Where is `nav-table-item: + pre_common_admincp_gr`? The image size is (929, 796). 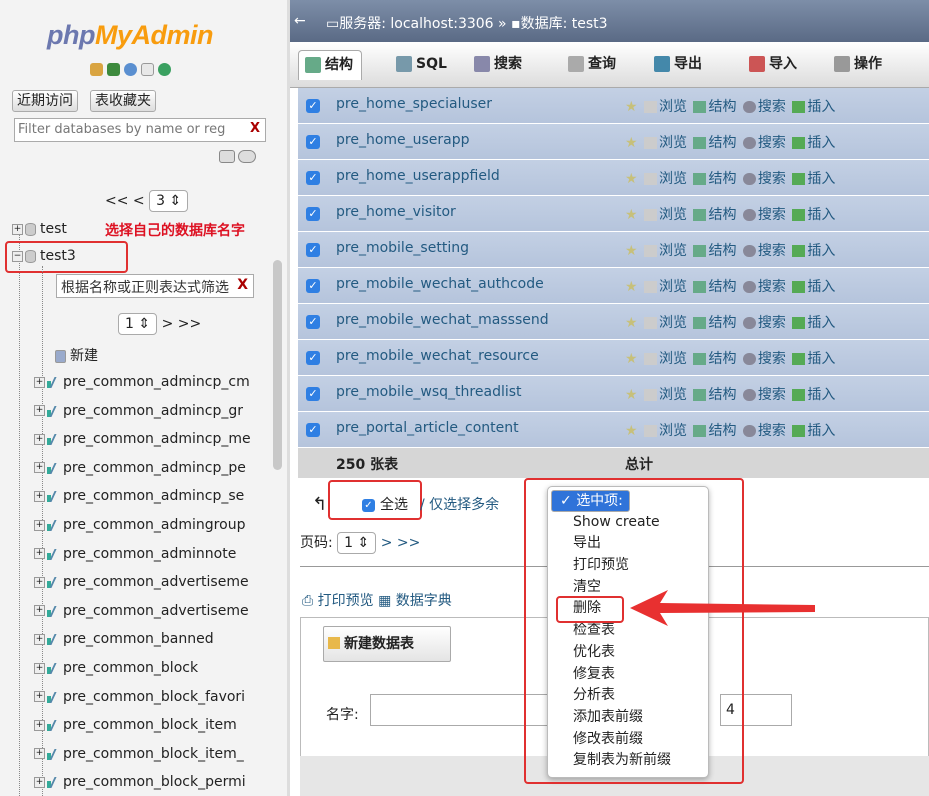
nav-table-item: + pre_common_admincp_gr is located at coordinates (138, 411).